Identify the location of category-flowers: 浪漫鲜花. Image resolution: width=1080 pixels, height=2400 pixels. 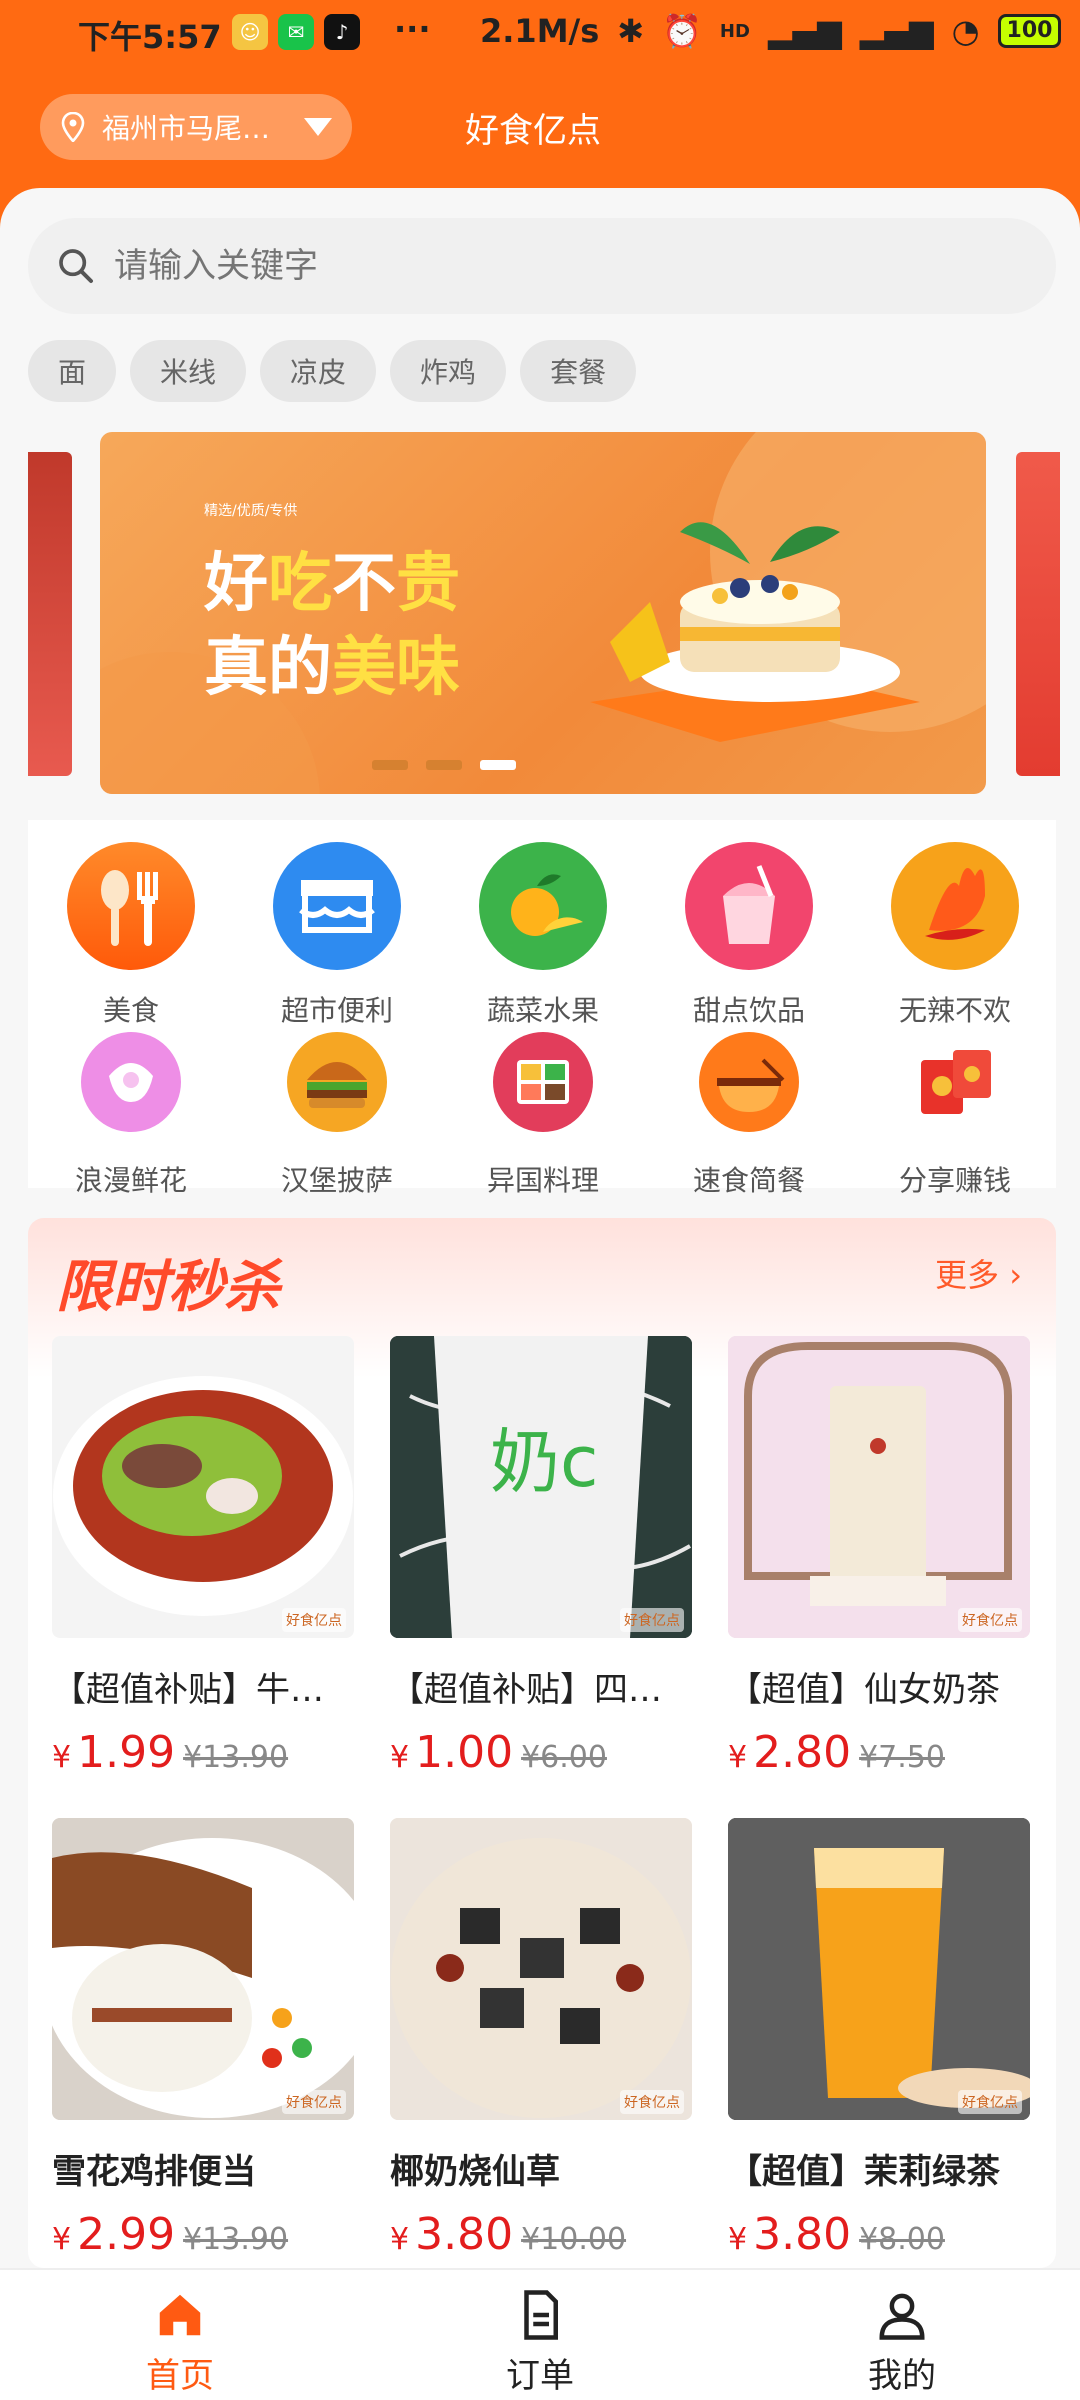
(131, 1114).